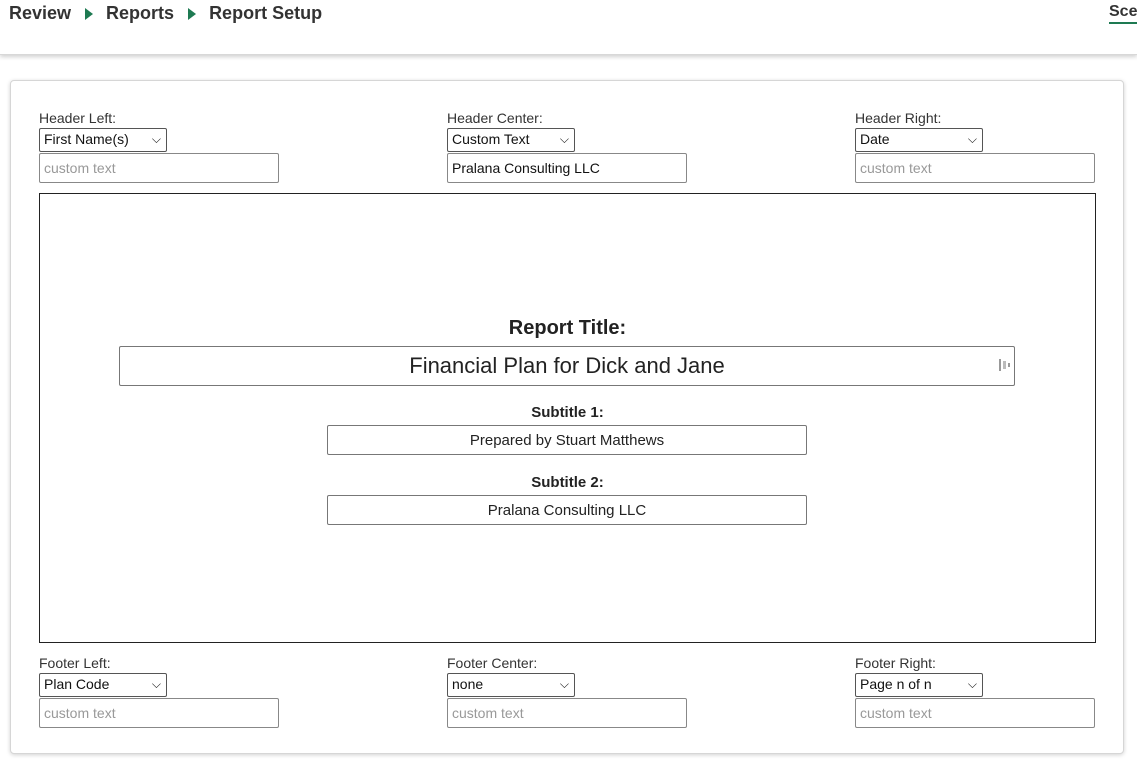  I want to click on footer-left-label: Footer Left:, so click(75, 663).